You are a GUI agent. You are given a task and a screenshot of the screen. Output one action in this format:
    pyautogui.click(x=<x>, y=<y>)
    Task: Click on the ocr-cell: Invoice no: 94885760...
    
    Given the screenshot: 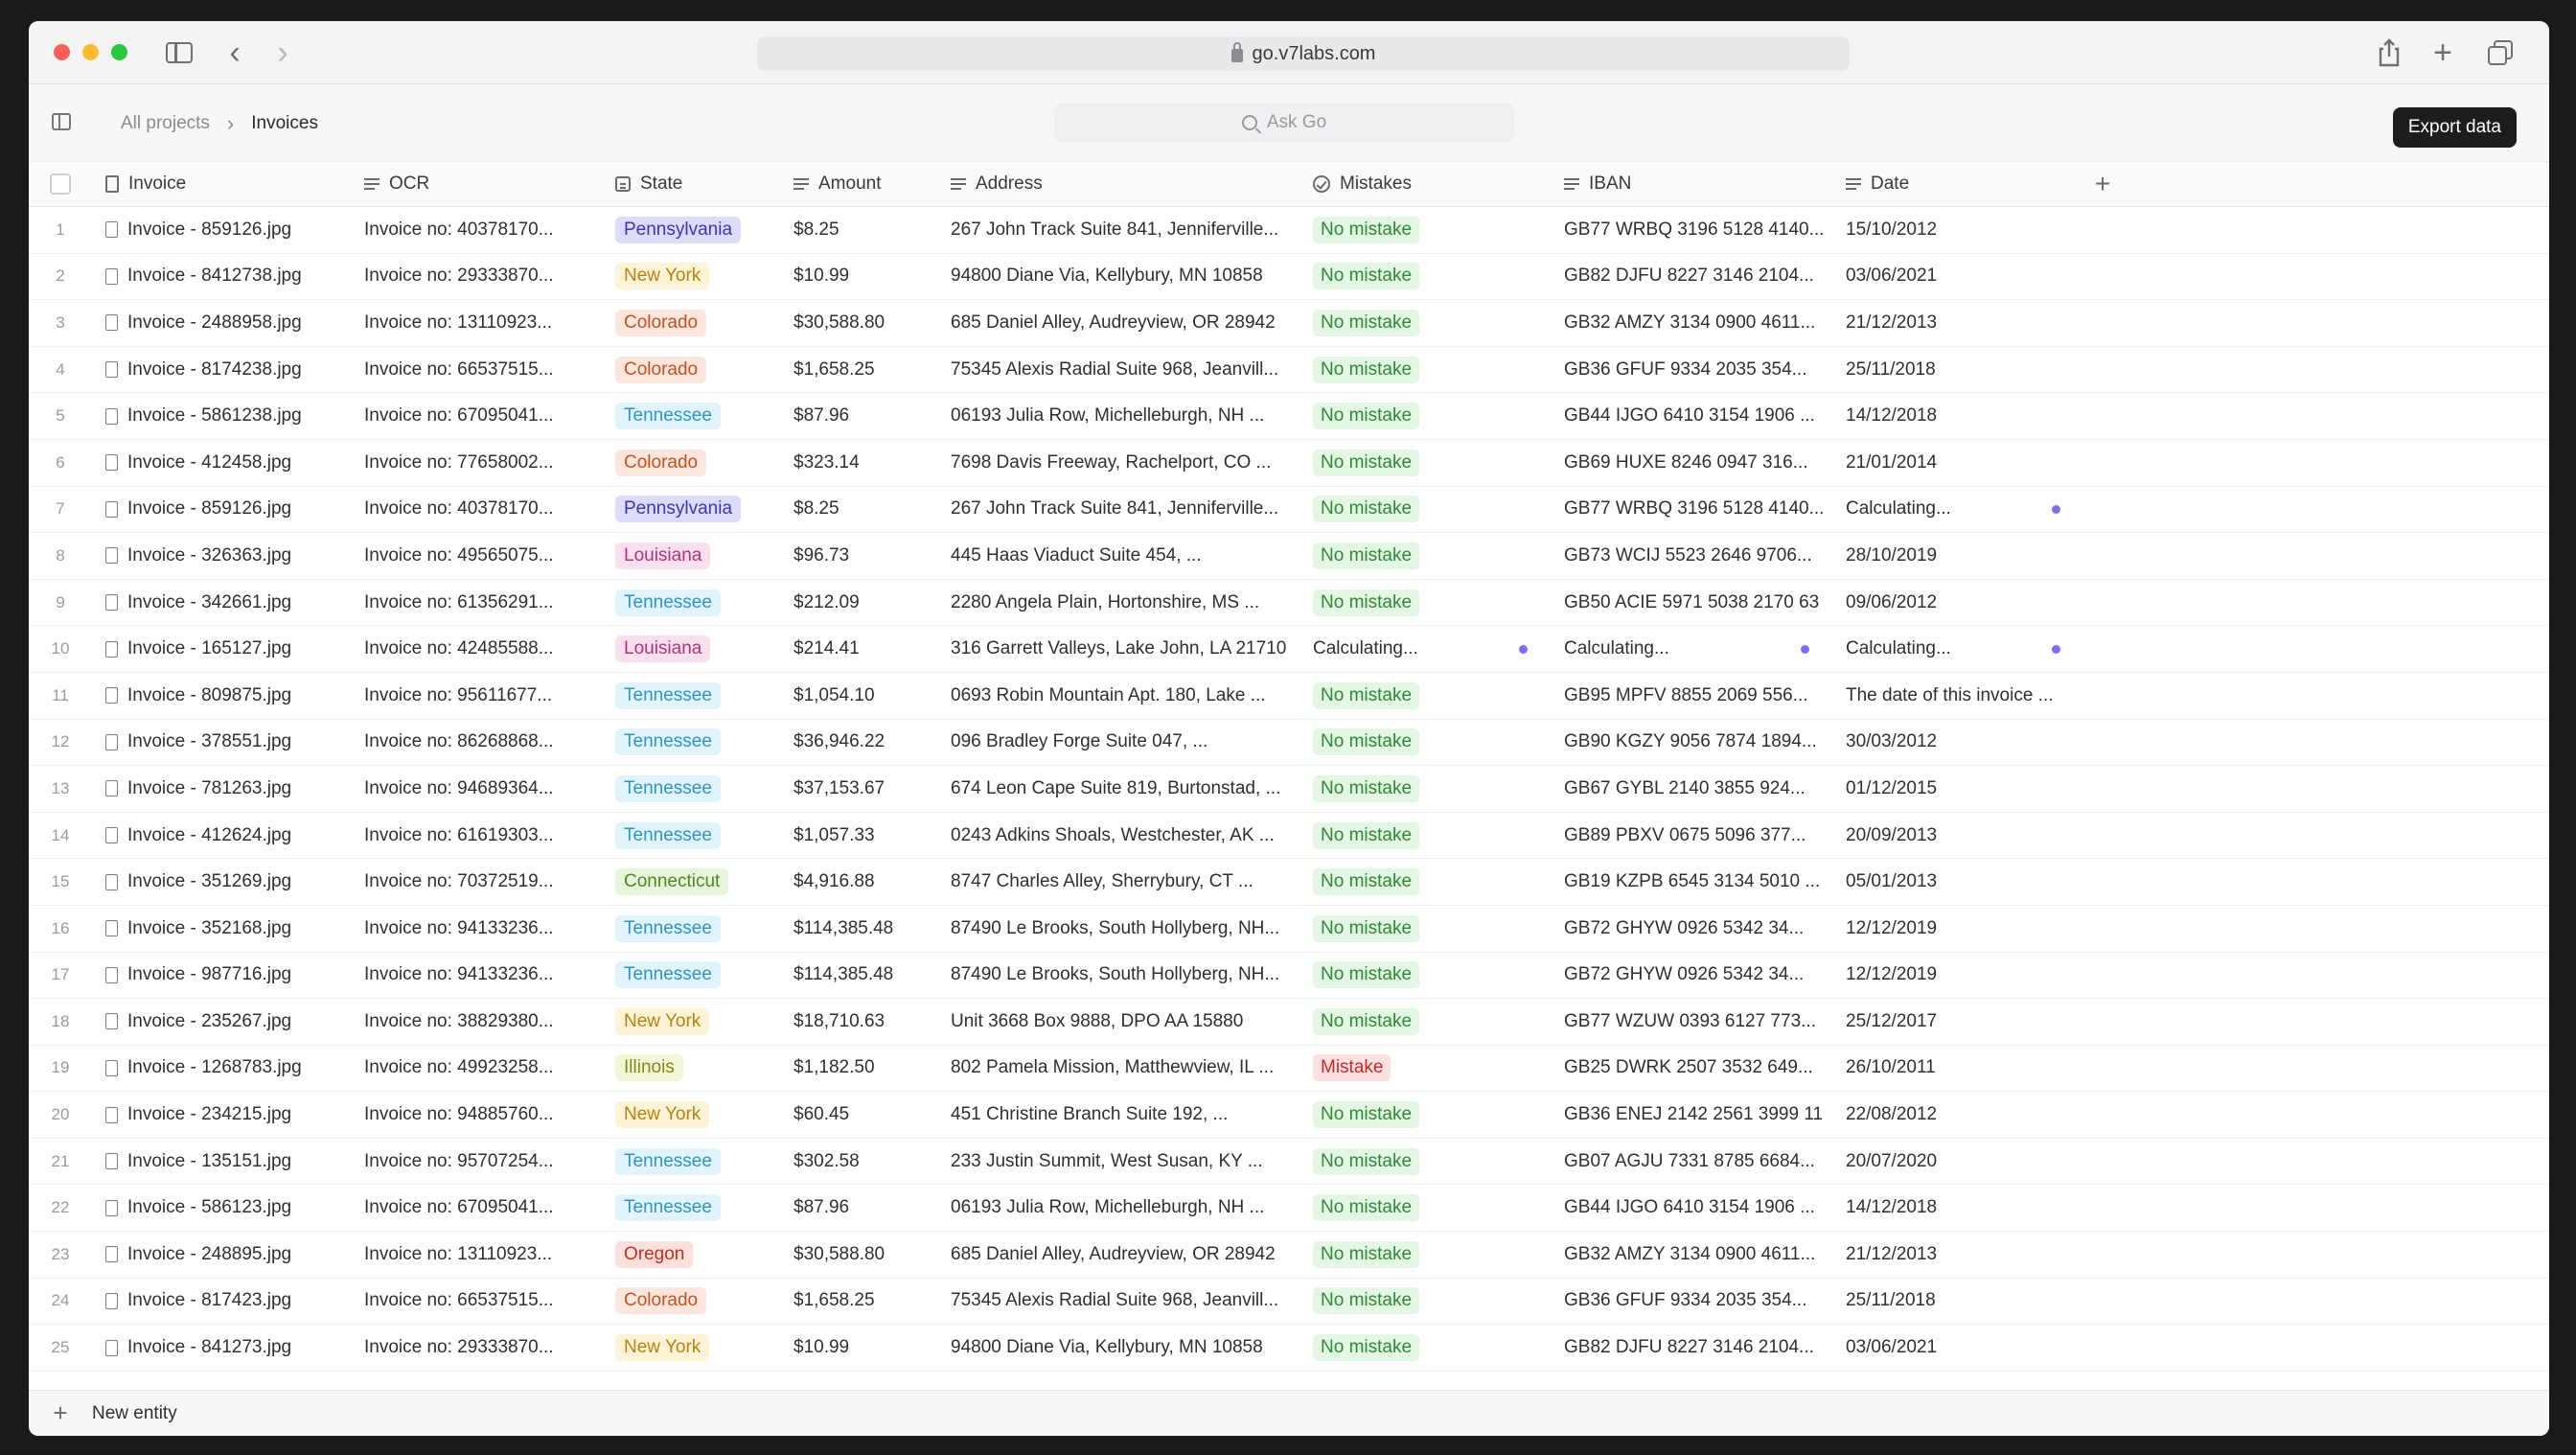 What is the action you would take?
    pyautogui.click(x=476, y=1114)
    